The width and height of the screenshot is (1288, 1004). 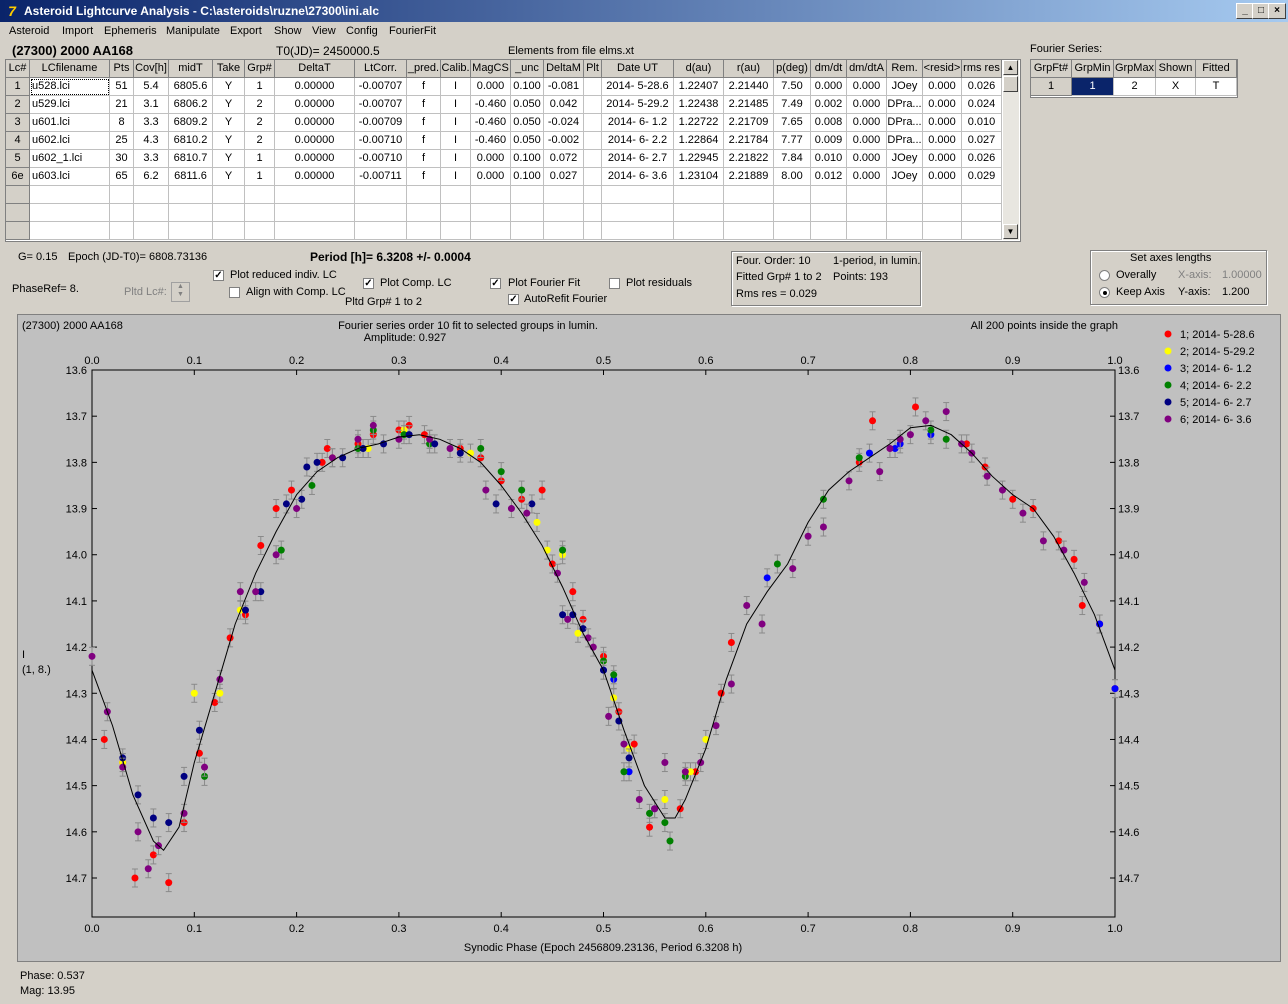 I want to click on table-cell: 0.100, so click(x=527, y=177).